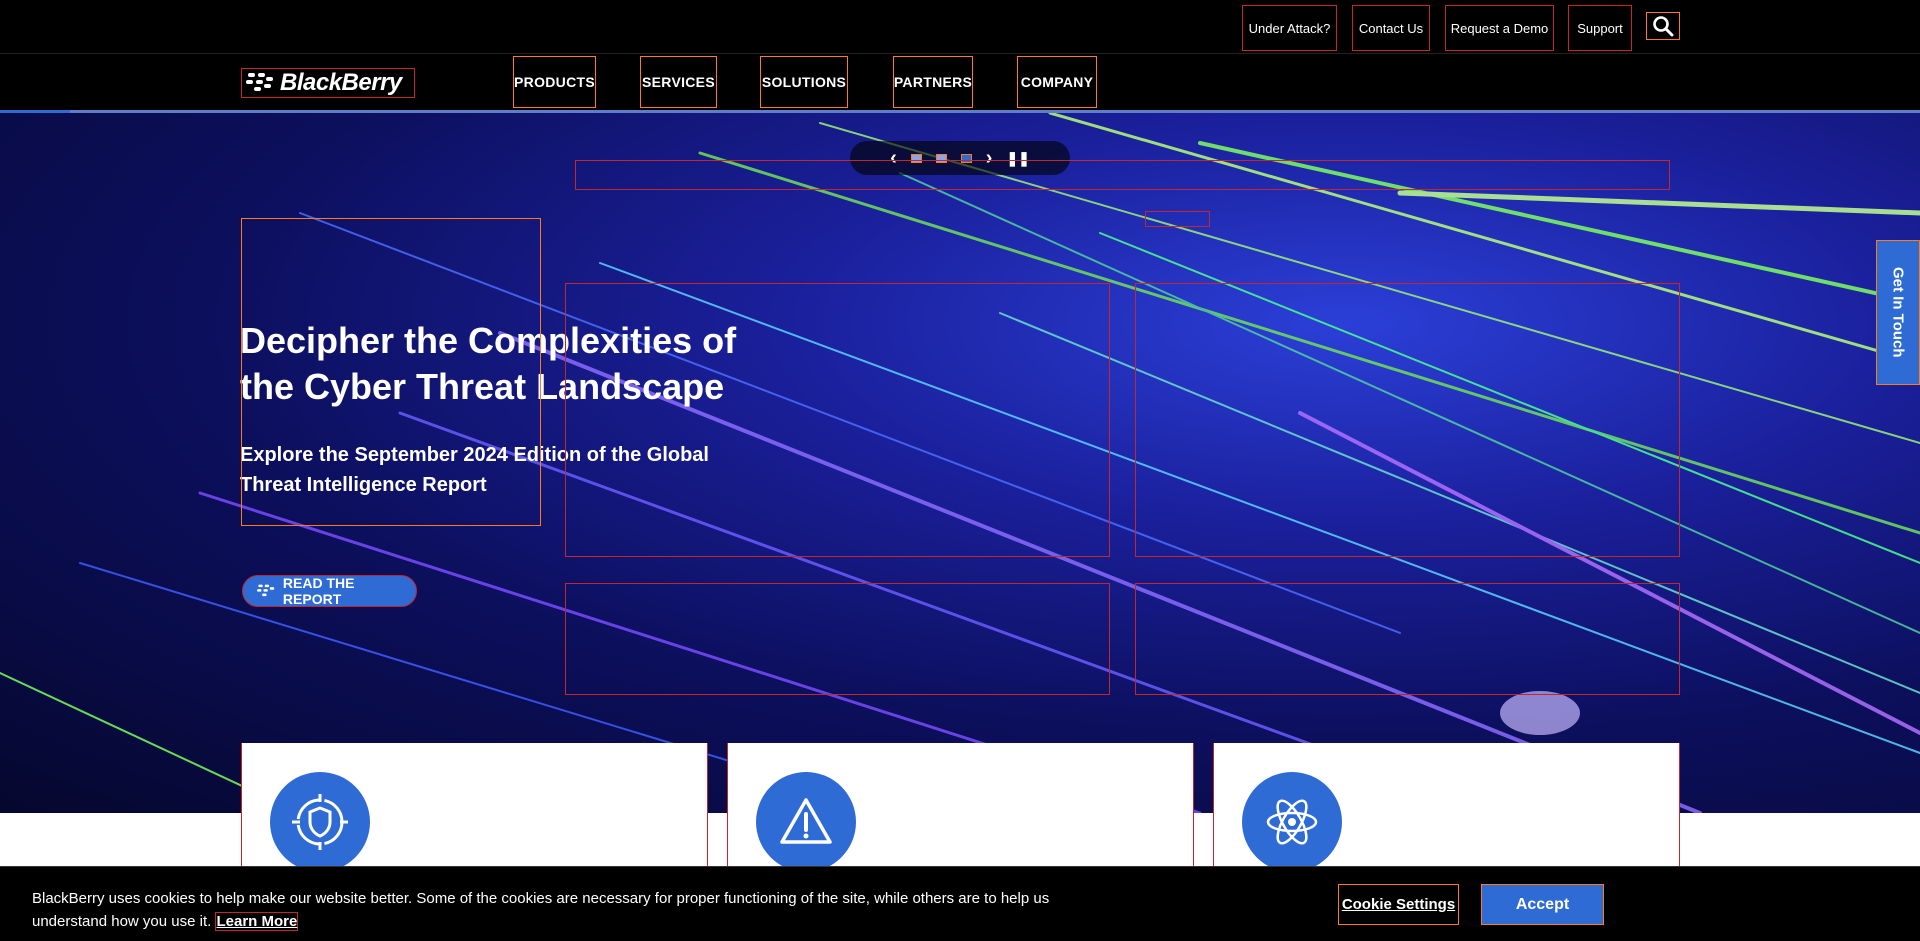  Describe the element at coordinates (318, 591) in the screenshot. I see `read-report-label: READ THE REPORT` at that location.